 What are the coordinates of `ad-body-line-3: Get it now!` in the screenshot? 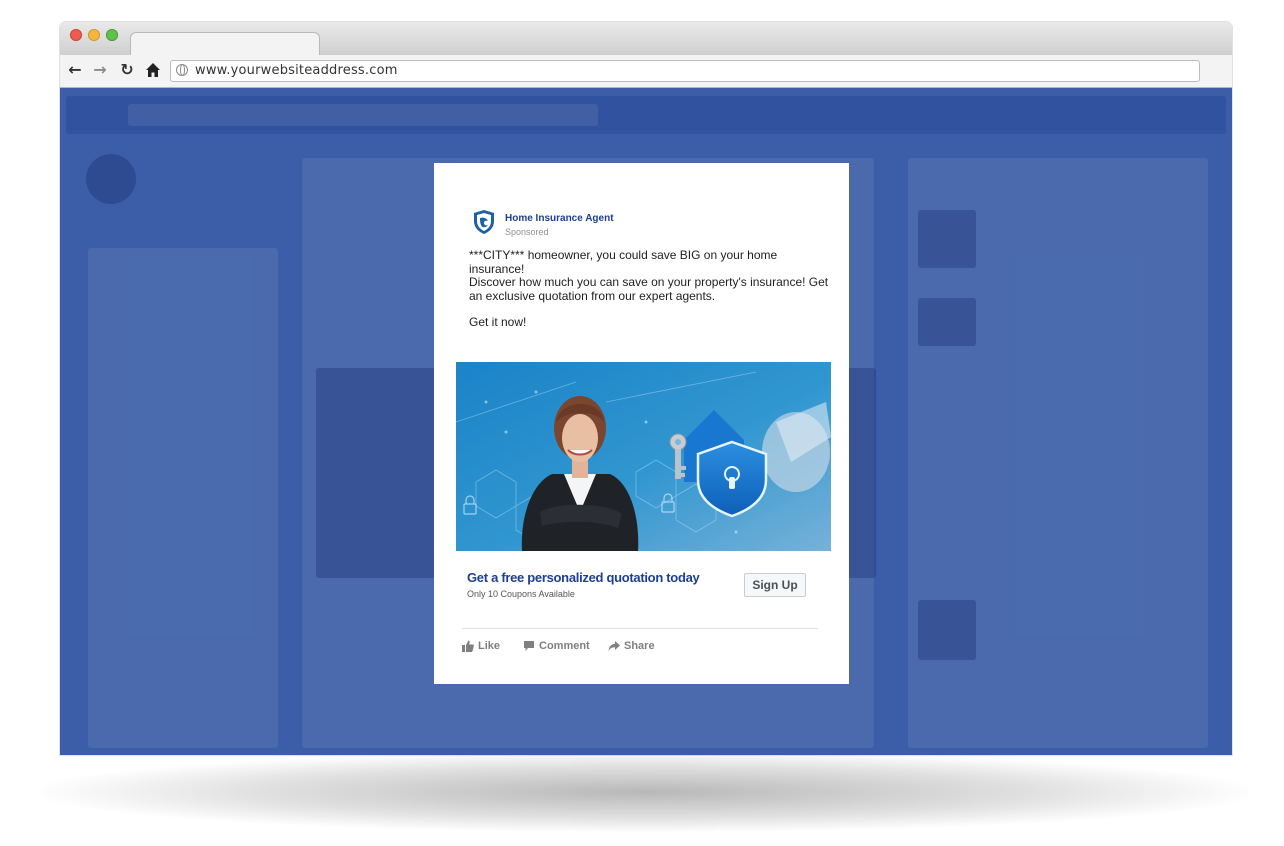 It's located at (498, 322).